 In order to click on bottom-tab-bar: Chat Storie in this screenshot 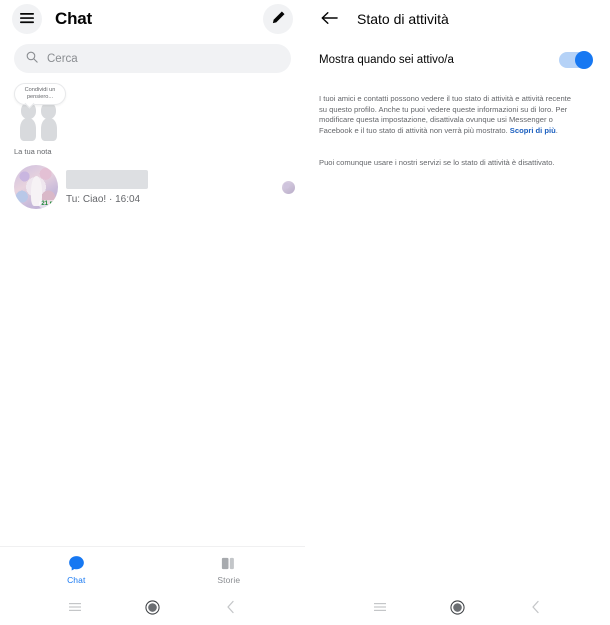, I will do `click(152, 569)`.